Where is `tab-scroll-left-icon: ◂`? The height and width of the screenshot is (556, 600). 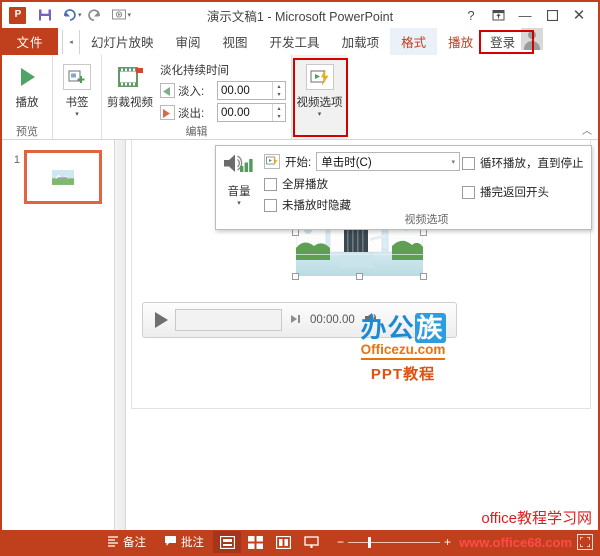 tab-scroll-left-icon: ◂ is located at coordinates (71, 42).